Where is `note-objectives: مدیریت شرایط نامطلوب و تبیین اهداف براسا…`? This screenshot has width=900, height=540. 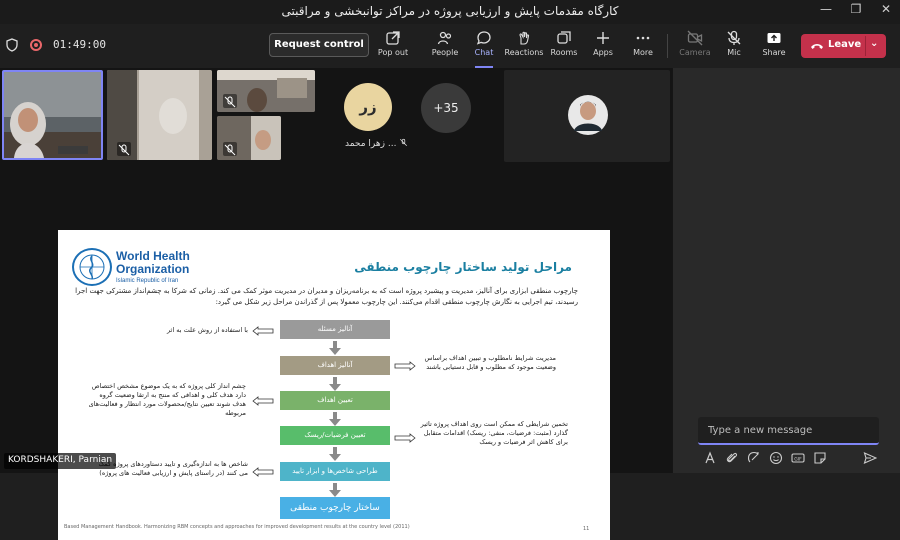
note-objectives: مدیریت شرایط نامطلوب و تبیین اهداف براسا… is located at coordinates (490, 362).